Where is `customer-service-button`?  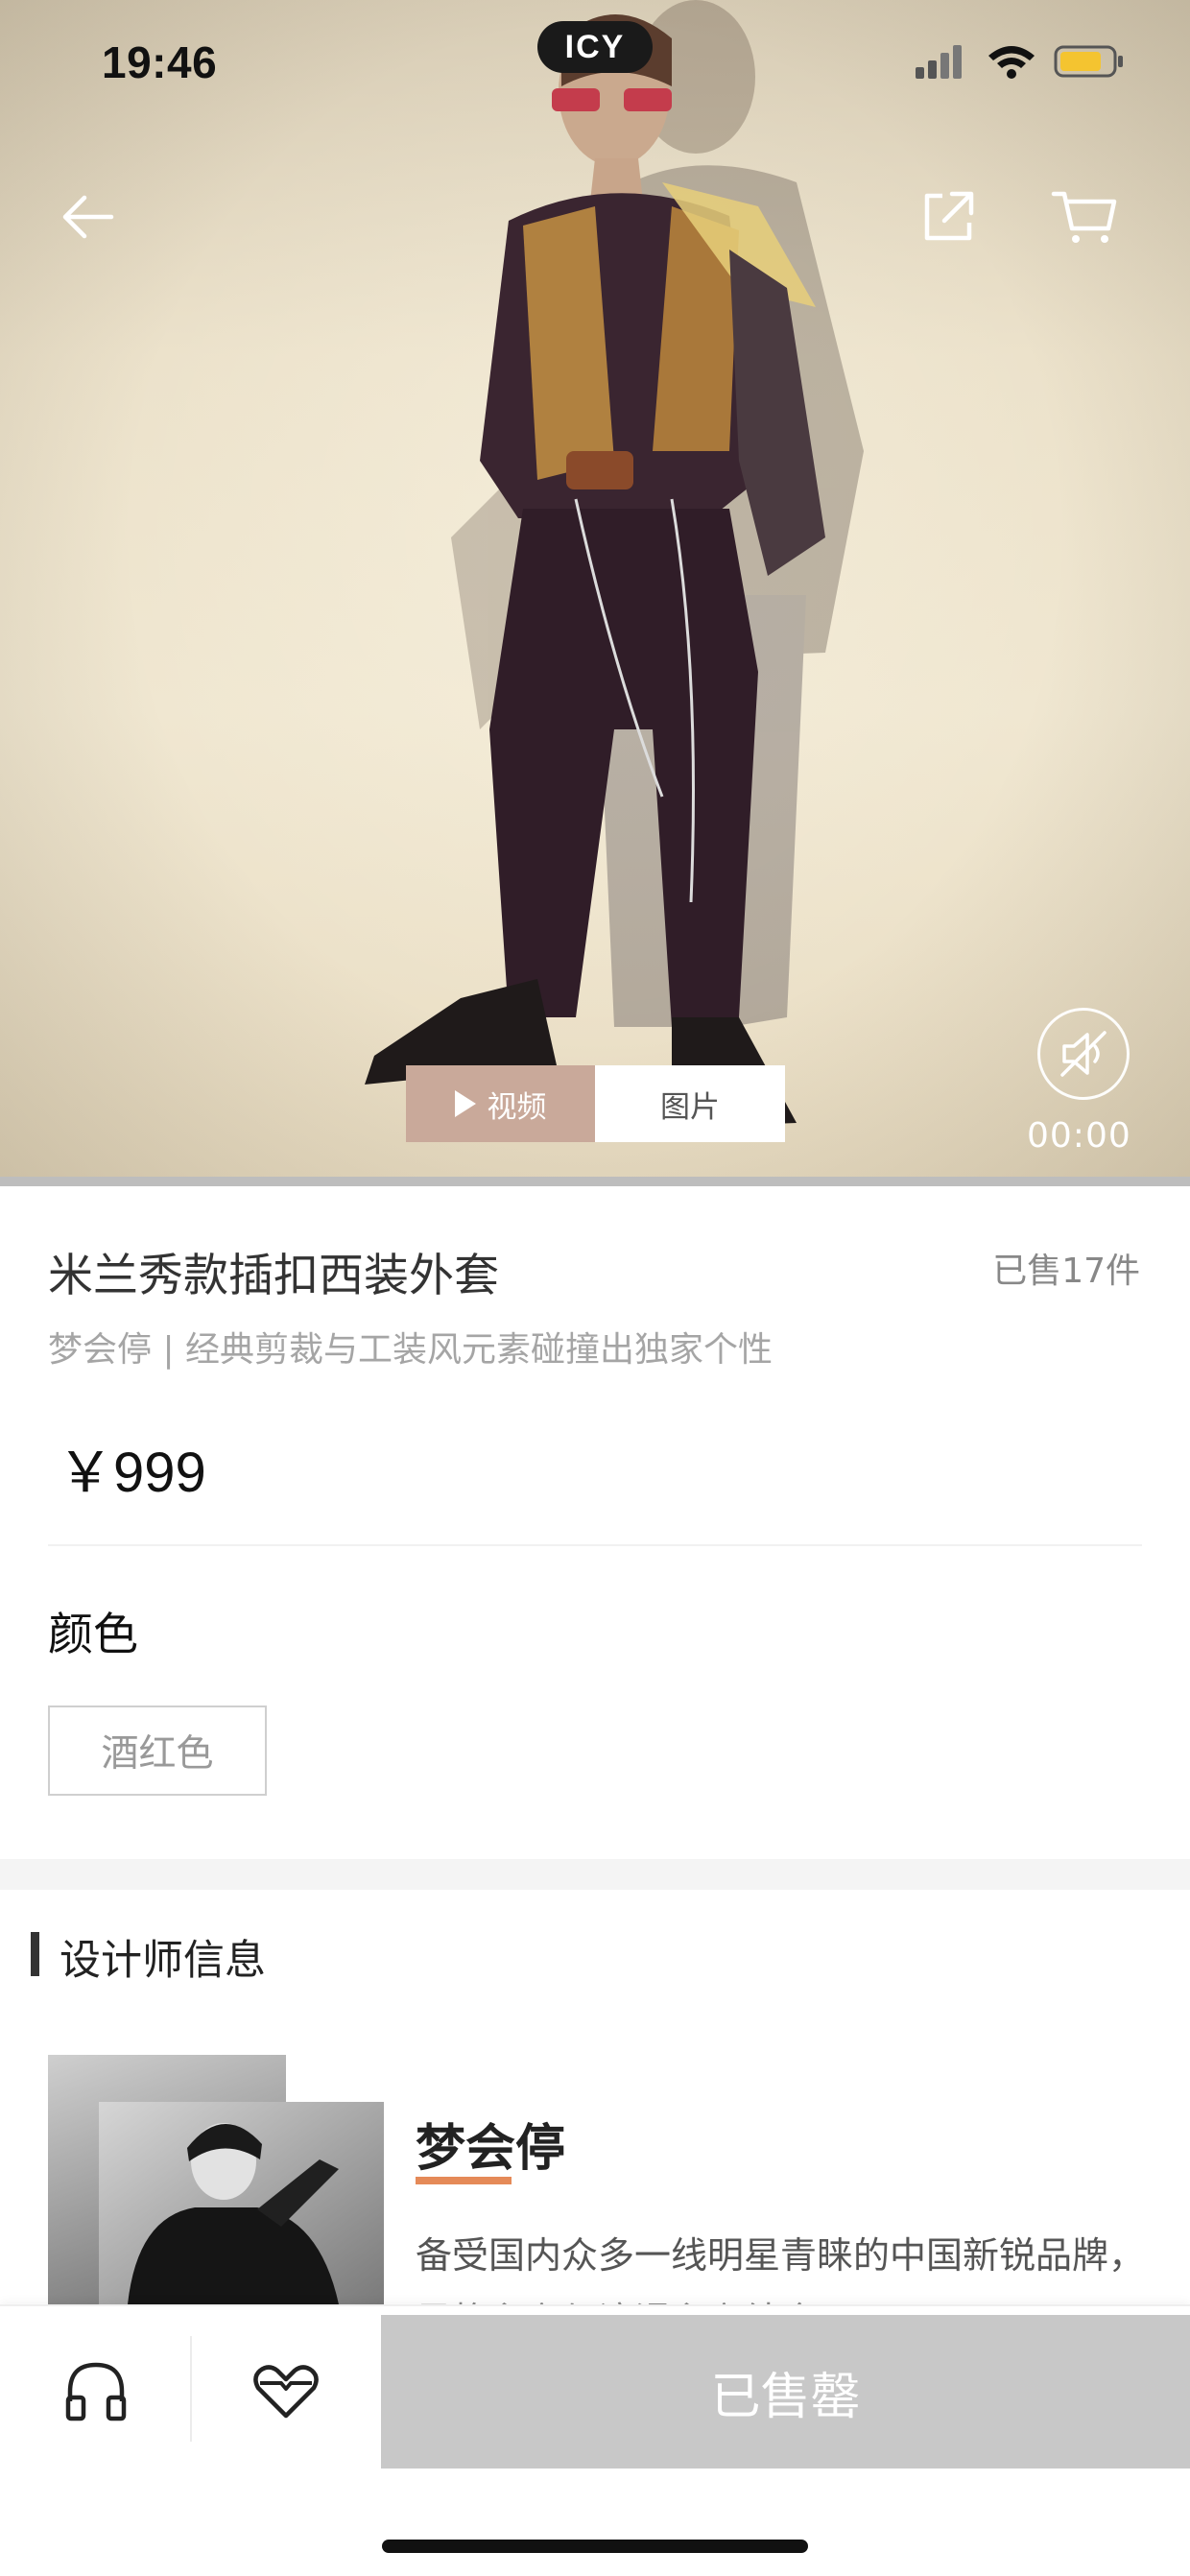 customer-service-button is located at coordinates (96, 2390).